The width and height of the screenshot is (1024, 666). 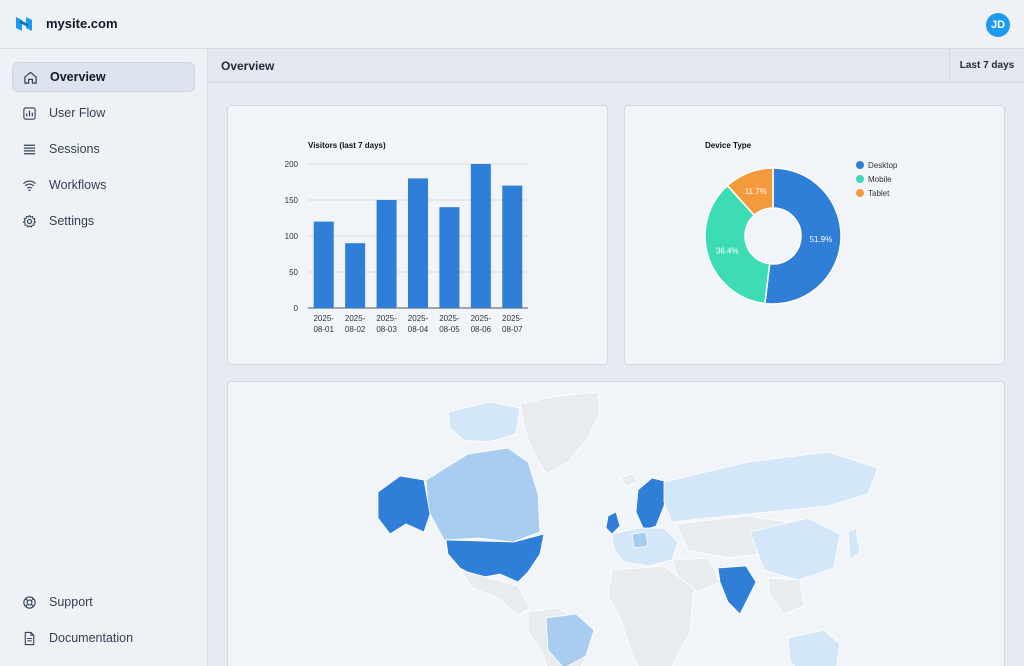 I want to click on sidebar-item-overview: Overview, so click(x=103, y=77).